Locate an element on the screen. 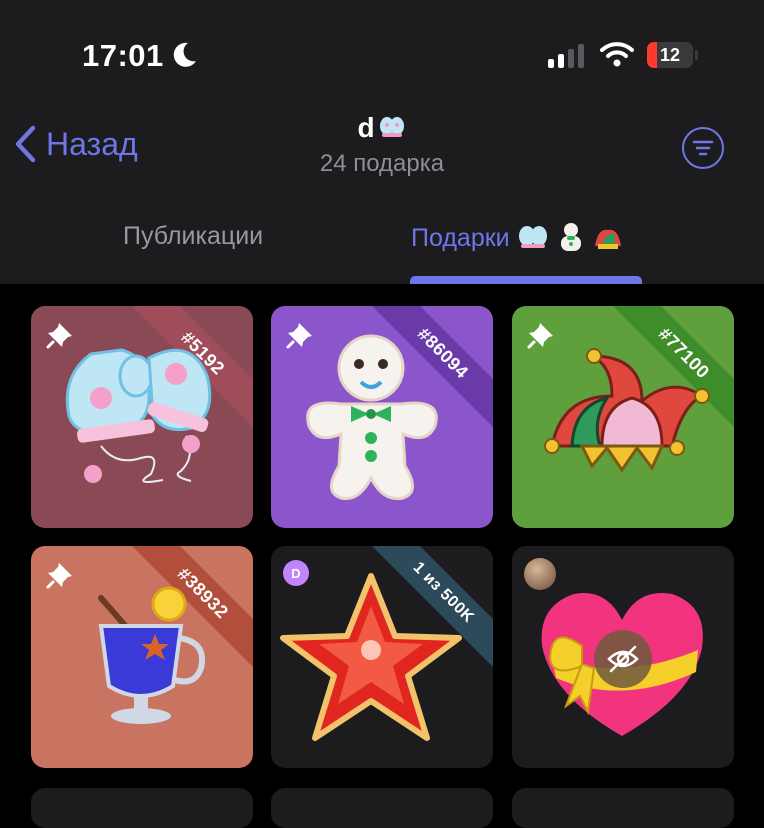 The width and height of the screenshot is (764, 828). gift-card-red-star: D 1 из 500K is located at coordinates (382, 657).